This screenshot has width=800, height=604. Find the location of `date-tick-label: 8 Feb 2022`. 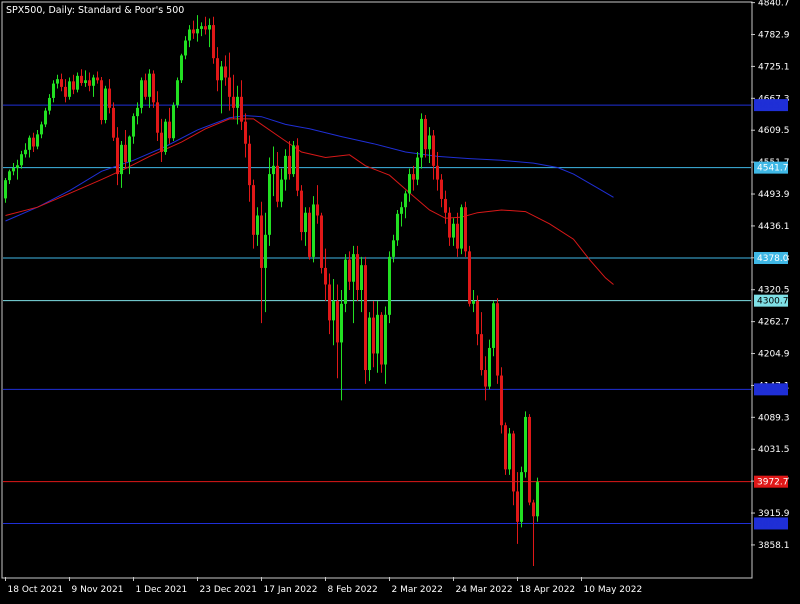

date-tick-label: 8 Feb 2022 is located at coordinates (353, 590).